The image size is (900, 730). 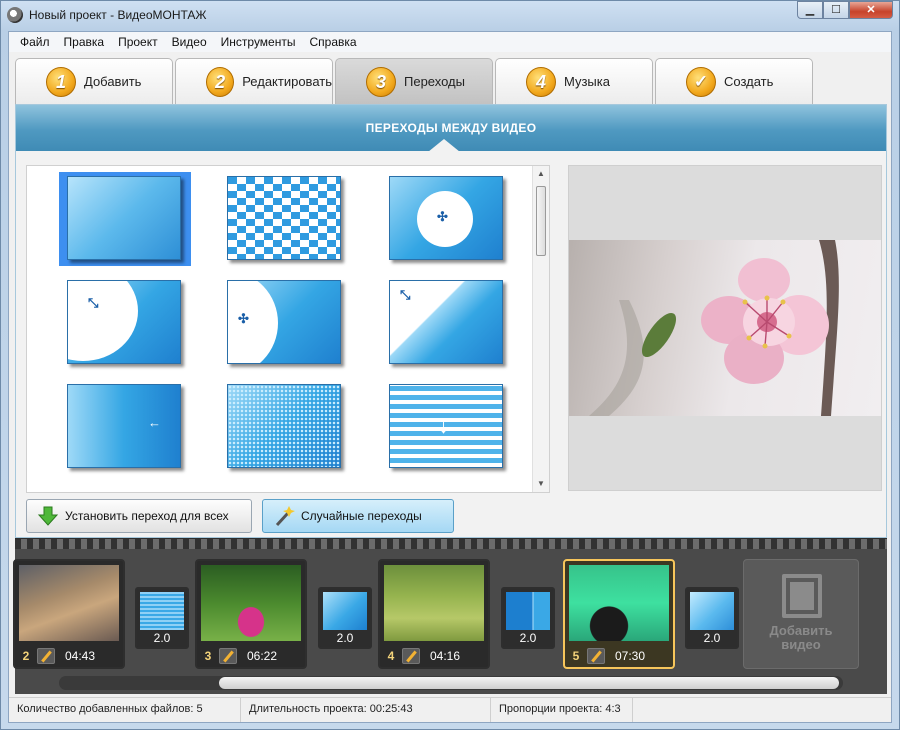 What do you see at coordinates (251, 614) in the screenshot?
I see `timeline-clip: 3 06:22` at bounding box center [251, 614].